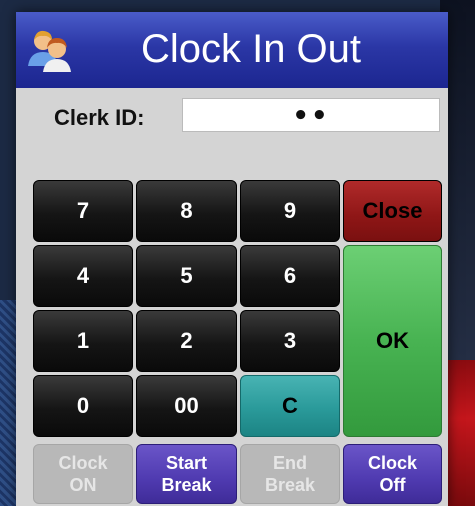 This screenshot has width=475, height=506. Describe the element at coordinates (290, 341) in the screenshot. I see `key-3: 3` at that location.